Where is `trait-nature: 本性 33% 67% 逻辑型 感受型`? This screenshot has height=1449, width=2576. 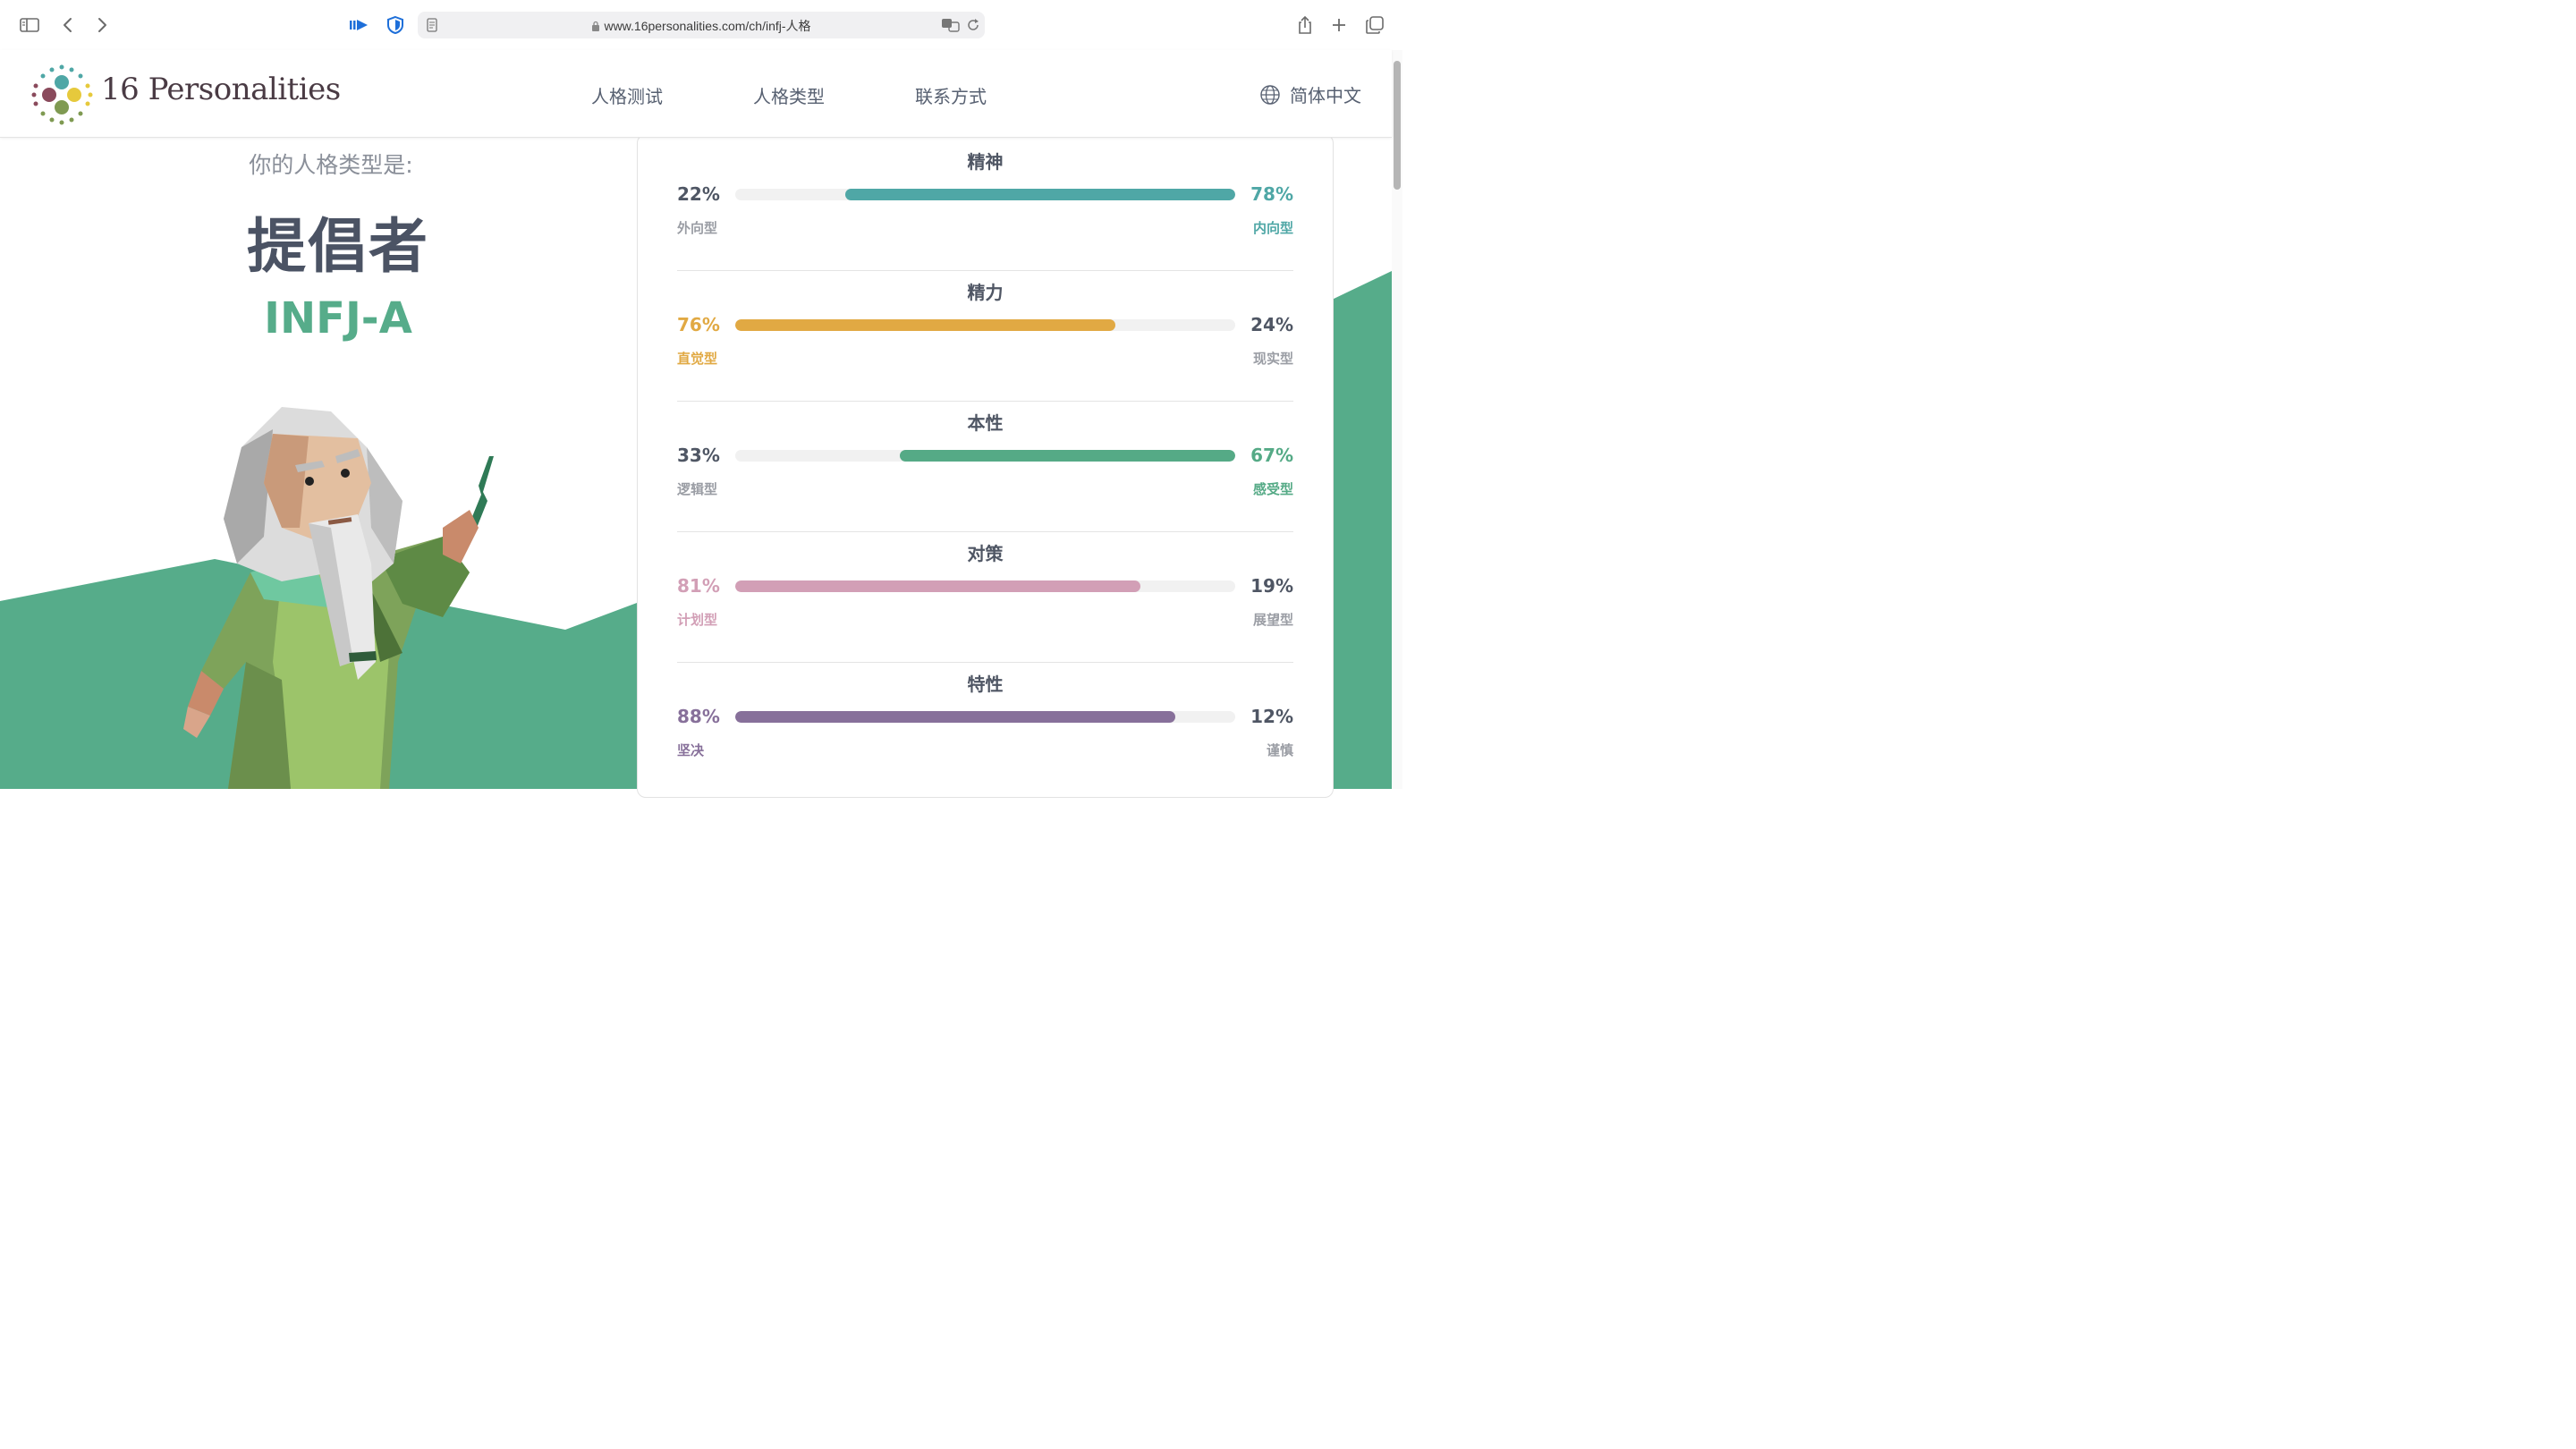
trait-nature: 本性 33% 67% 逻辑型 感受型 is located at coordinates (985, 467).